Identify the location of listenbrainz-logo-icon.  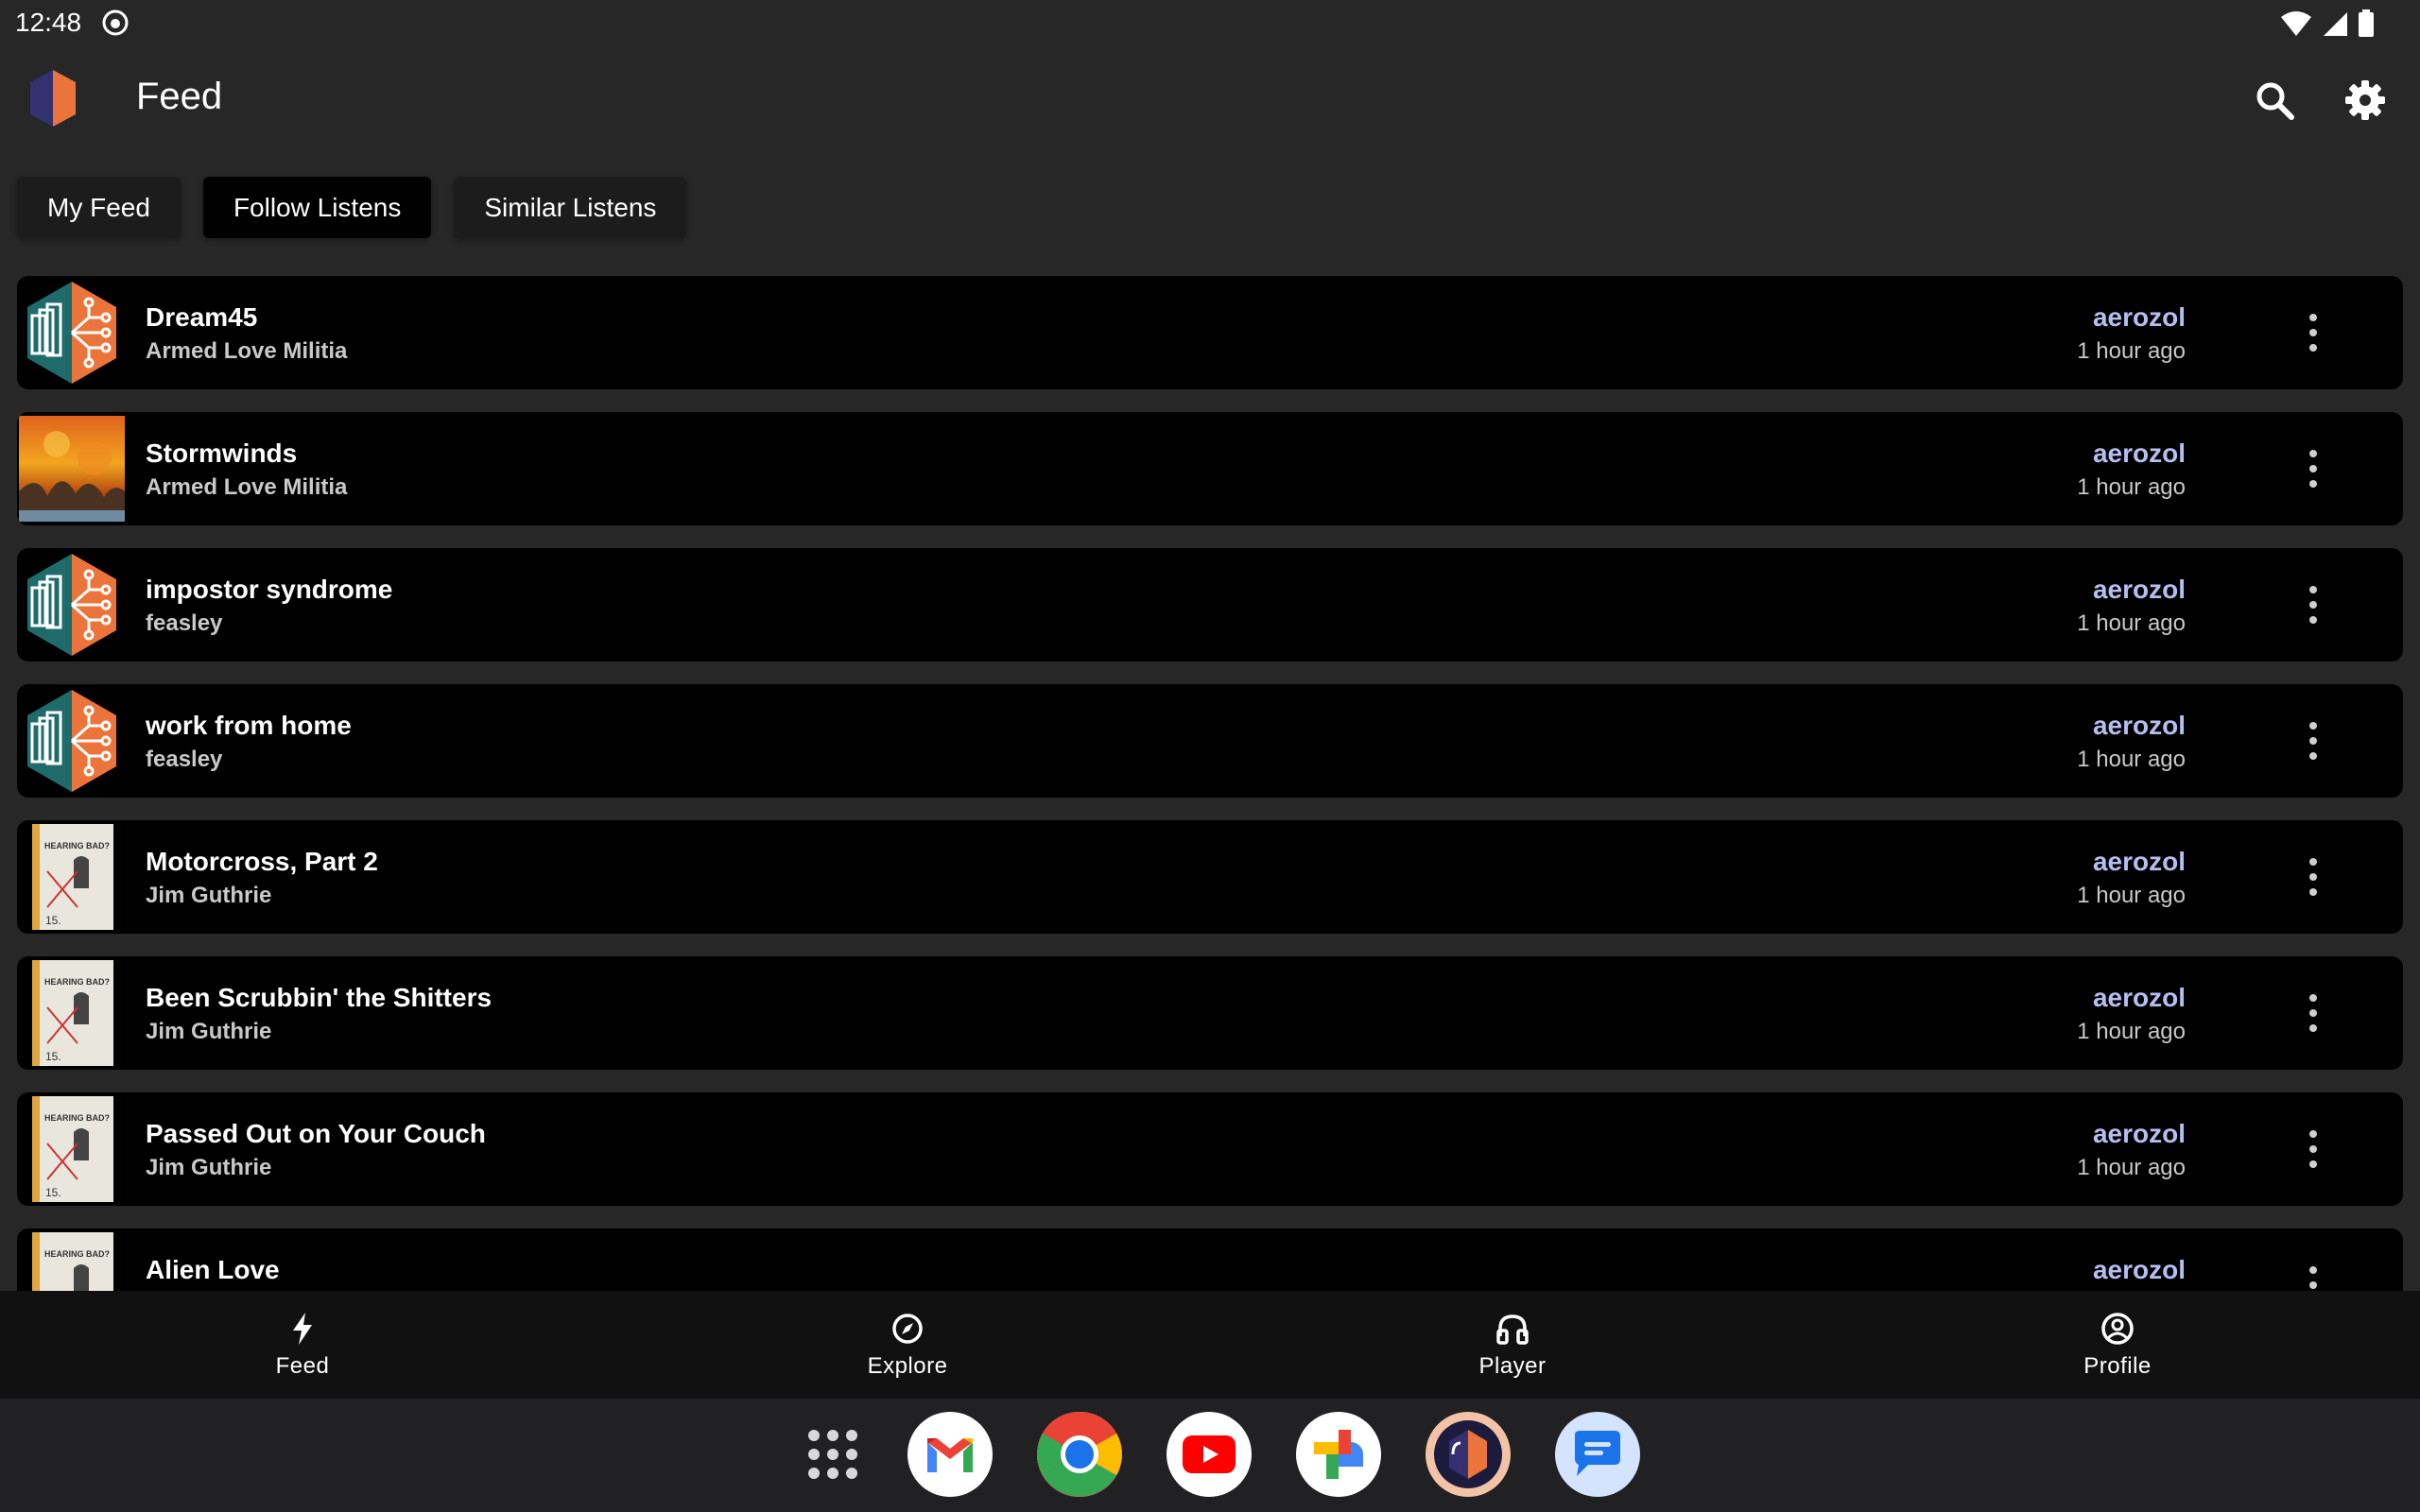
(53, 98).